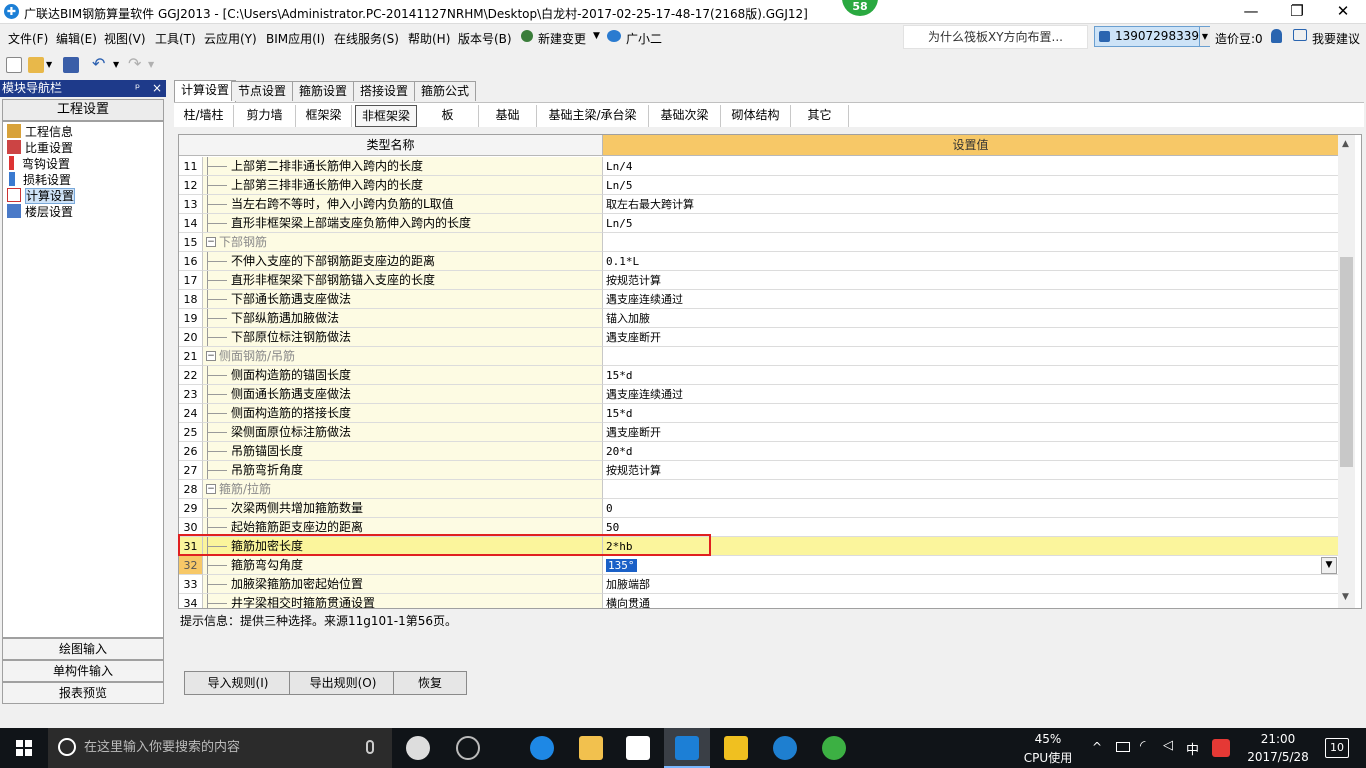 Image resolution: width=1366 pixels, height=768 pixels. Describe the element at coordinates (1221, 748) in the screenshot. I see `sogou-icon` at that location.